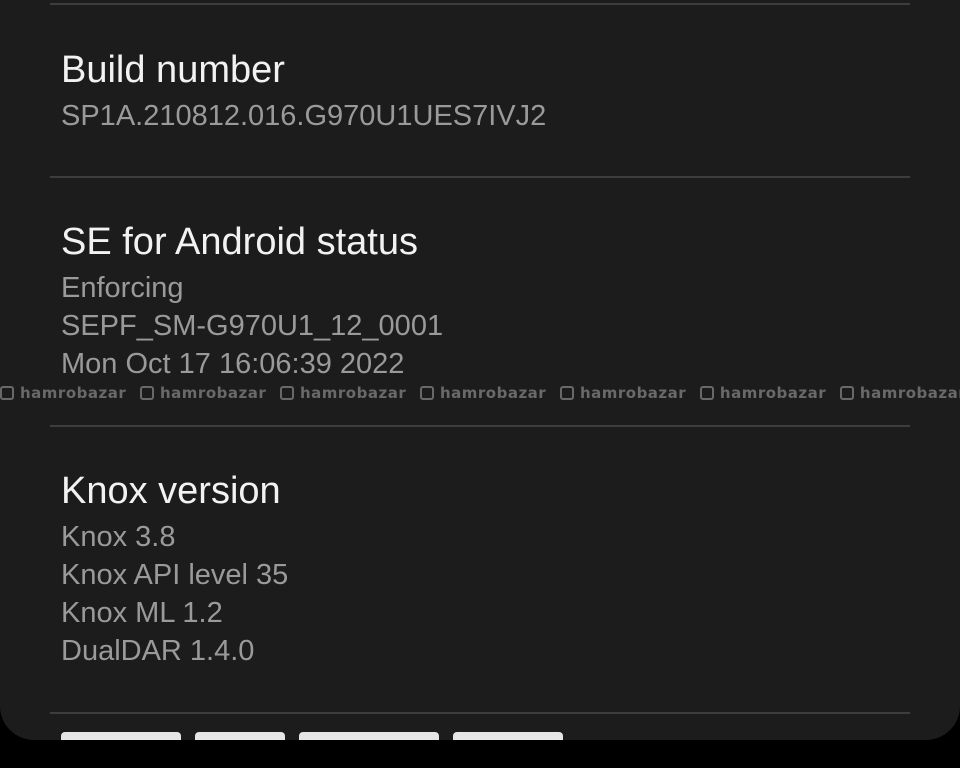 The height and width of the screenshot is (768, 960). Describe the element at coordinates (233, 364) in the screenshot. I see `item-value: Mon Oct 17 16:06:39 2022` at that location.